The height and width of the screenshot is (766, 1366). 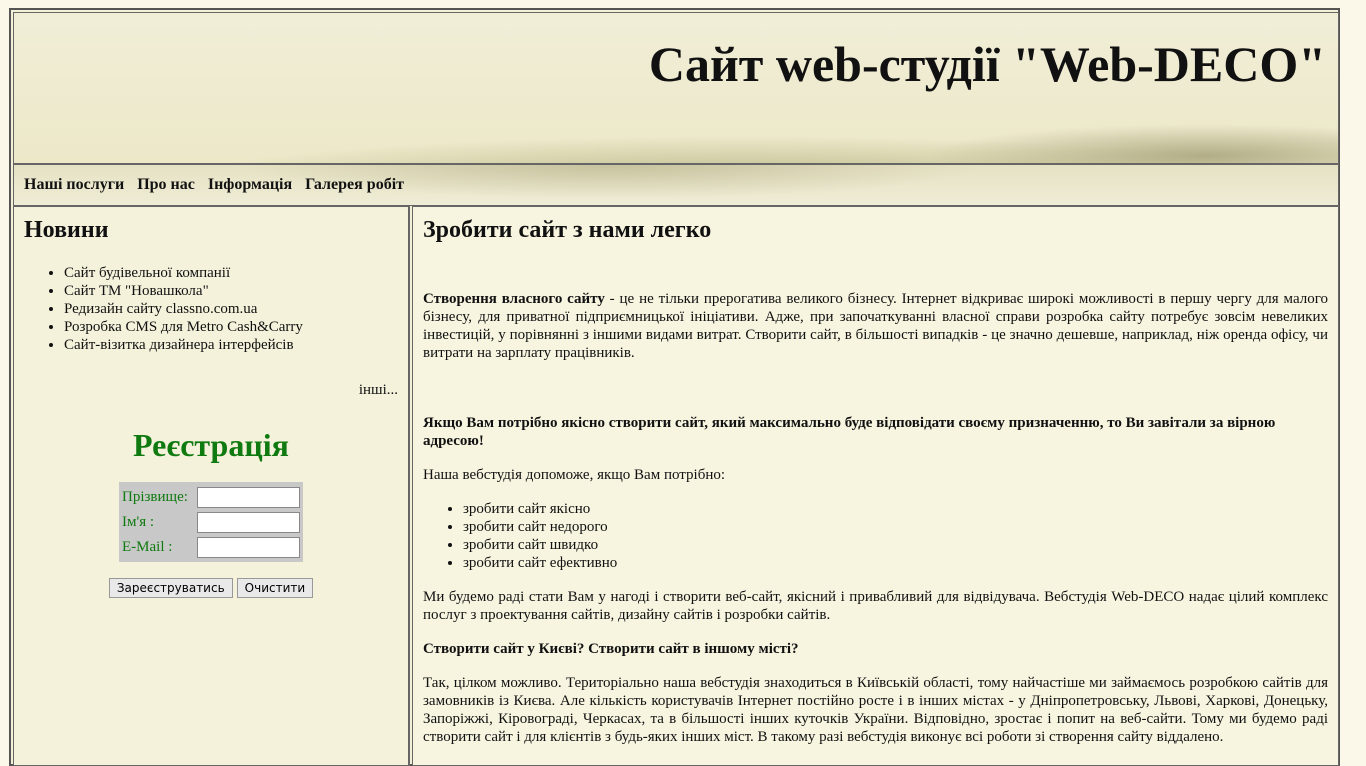 What do you see at coordinates (248, 522) in the screenshot?
I see `name-field` at bounding box center [248, 522].